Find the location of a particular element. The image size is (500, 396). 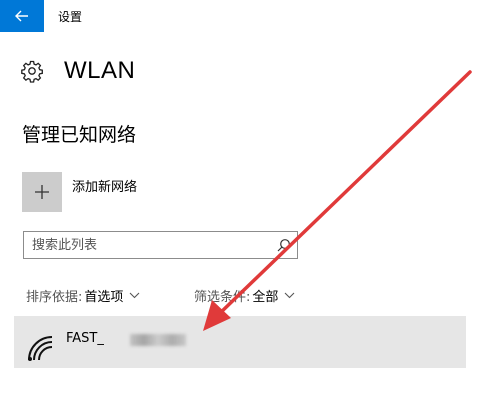

plus-icon is located at coordinates (42, 192).